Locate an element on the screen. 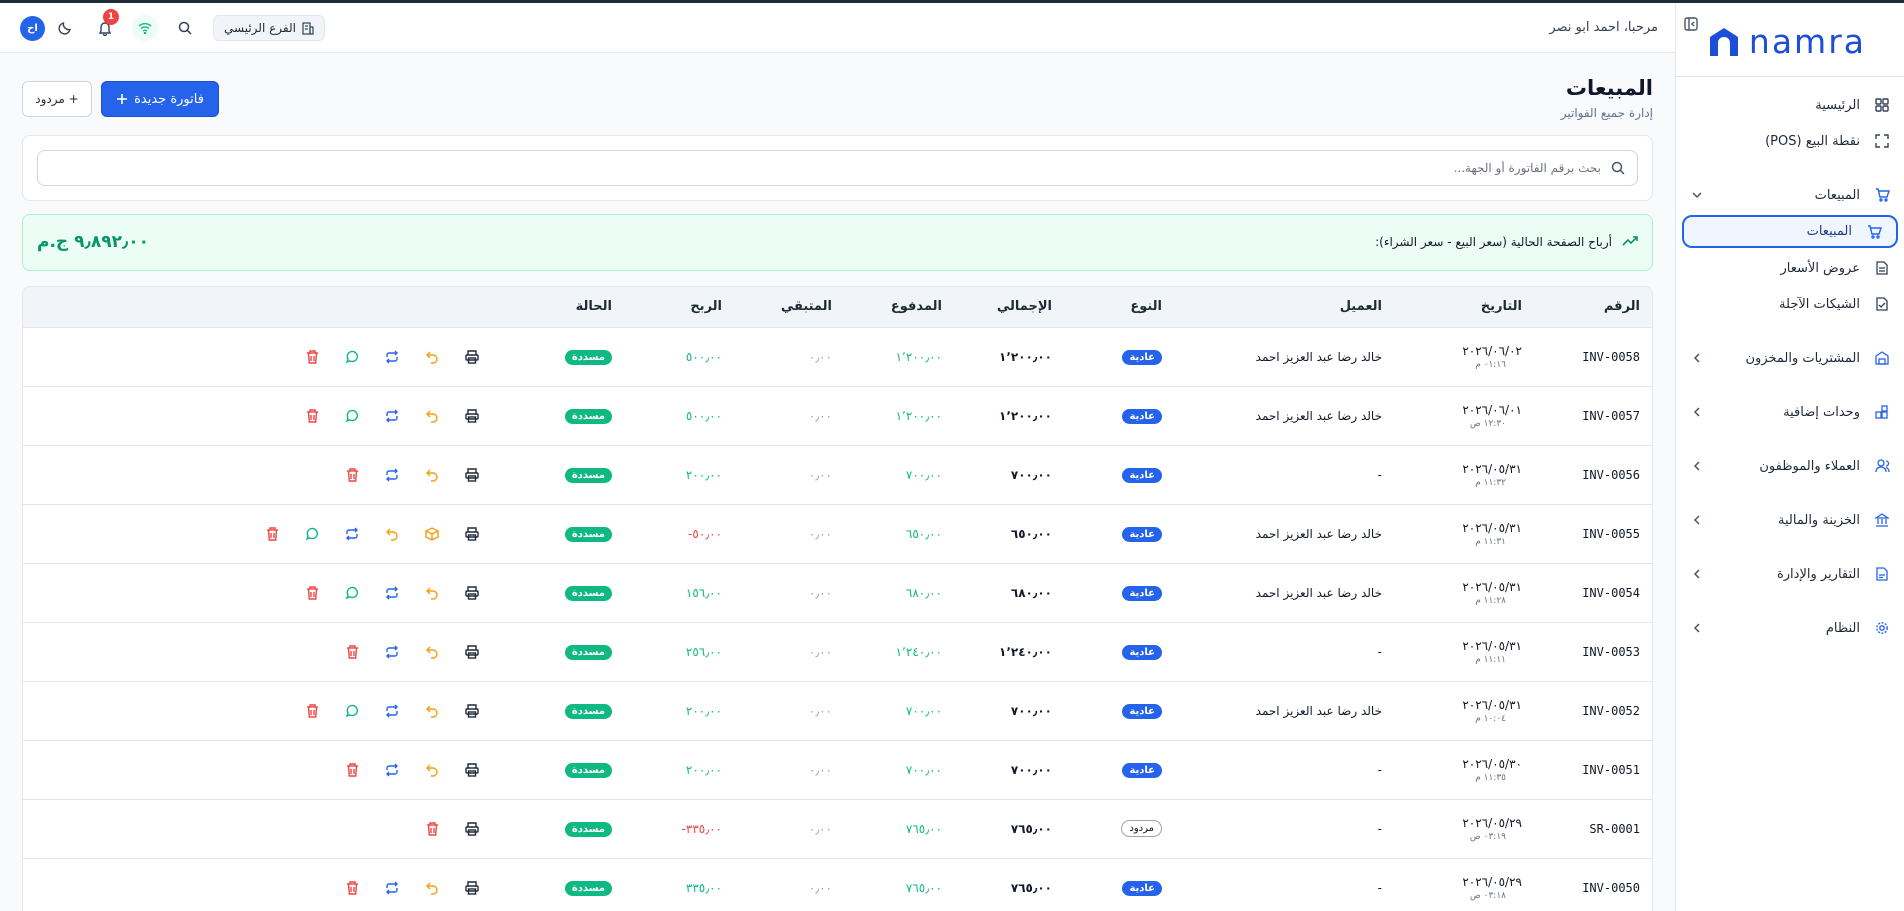 The image size is (1904, 911). column-header: العميل is located at coordinates (1284, 307).